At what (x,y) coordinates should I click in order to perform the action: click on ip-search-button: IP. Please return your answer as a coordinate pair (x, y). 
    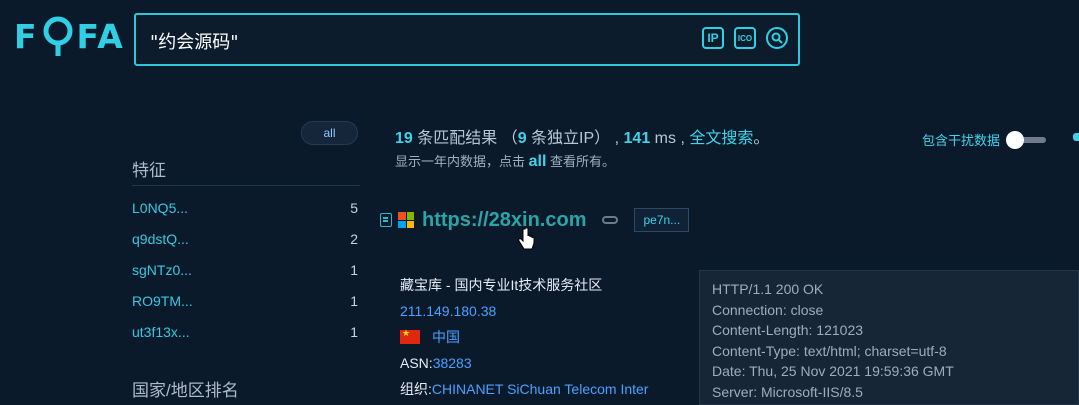
    Looking at the image, I should click on (713, 38).